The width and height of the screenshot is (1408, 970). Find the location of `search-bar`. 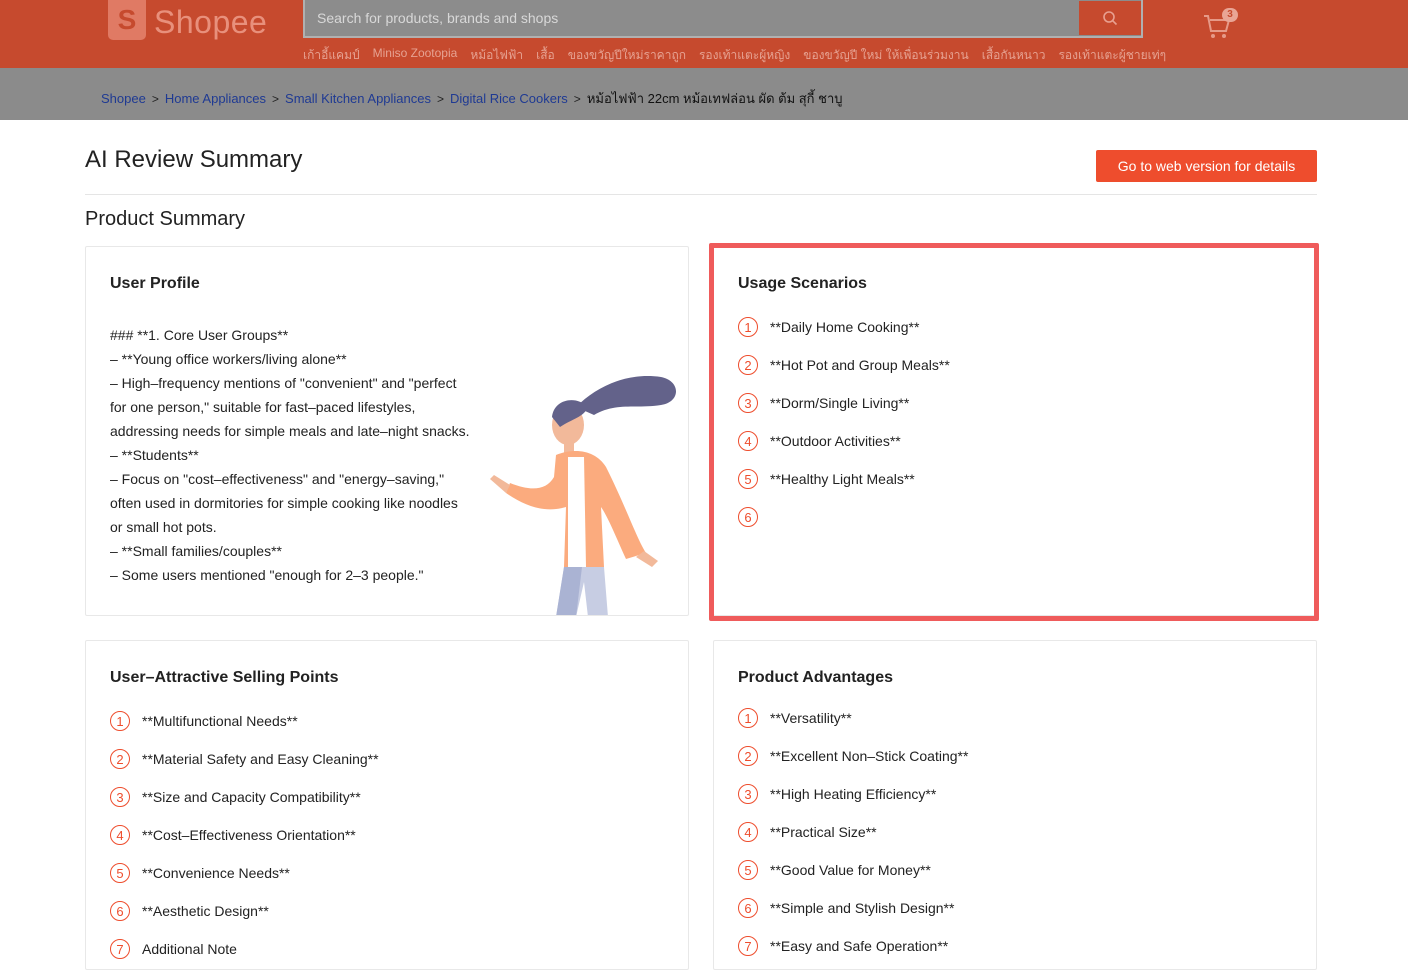

search-bar is located at coordinates (723, 19).